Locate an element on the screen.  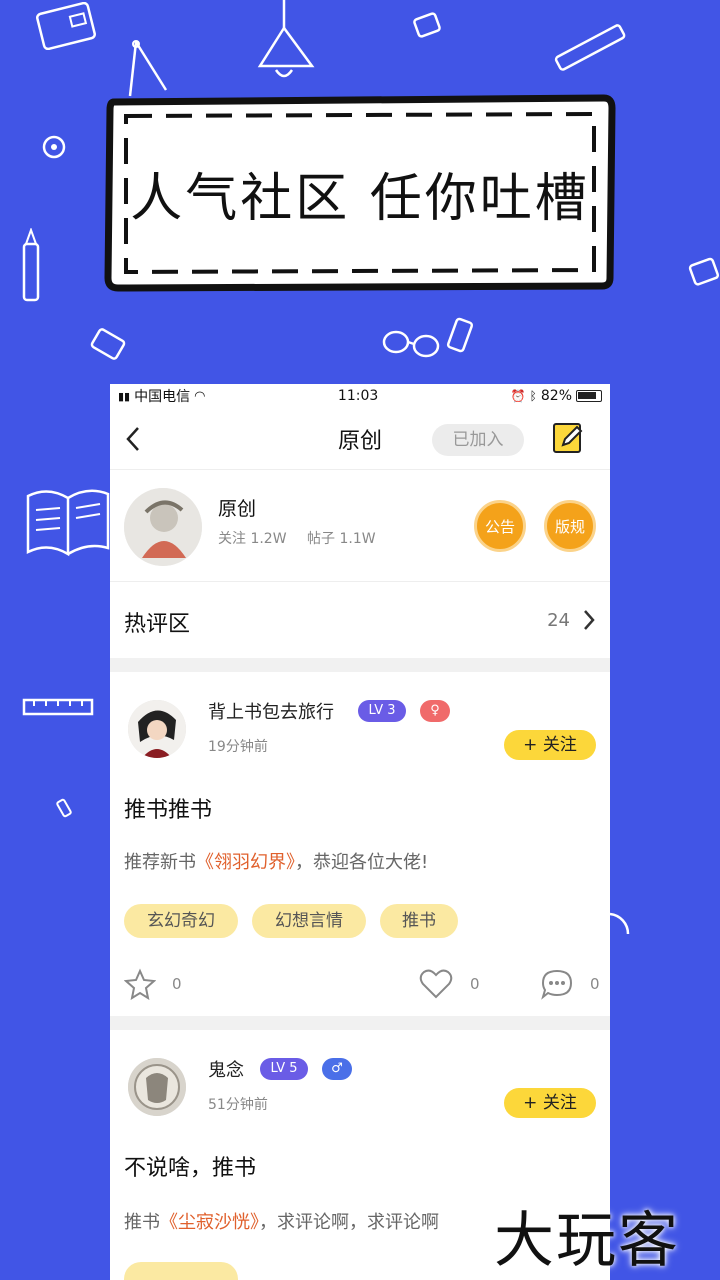
tag-chip is located at coordinates (181, 1271).